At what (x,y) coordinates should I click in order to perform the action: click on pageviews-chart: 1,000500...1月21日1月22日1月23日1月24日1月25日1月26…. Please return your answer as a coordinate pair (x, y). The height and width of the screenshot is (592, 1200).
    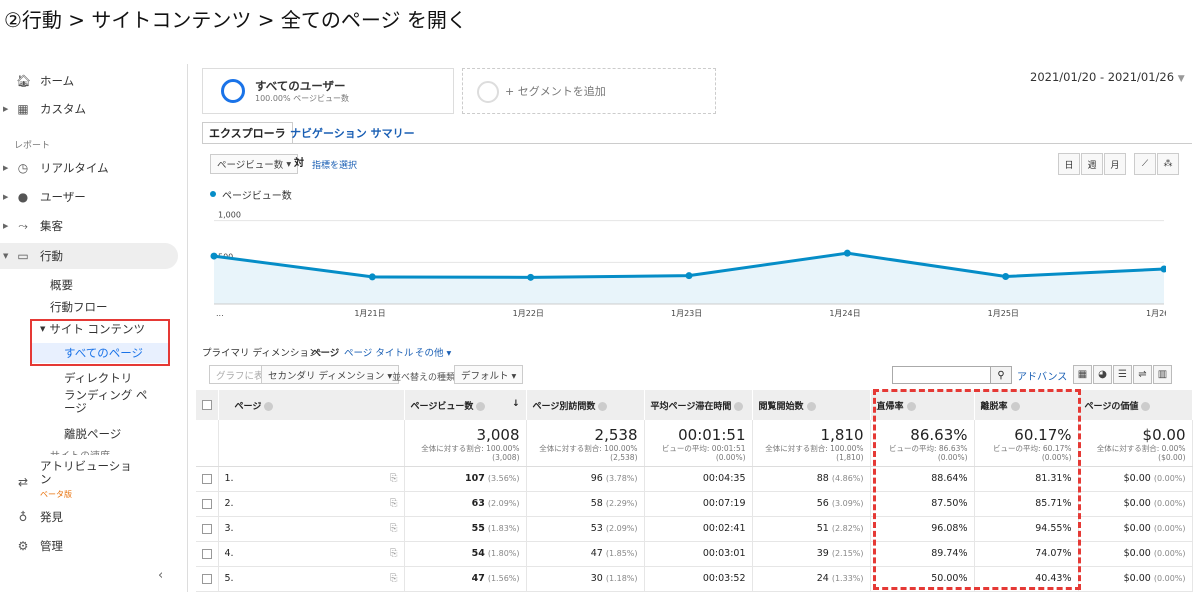
    Looking at the image, I should click on (688, 264).